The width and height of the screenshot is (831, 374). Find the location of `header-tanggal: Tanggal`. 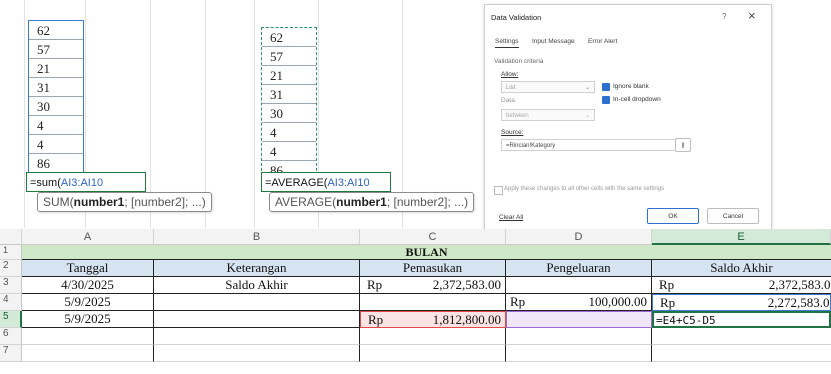

header-tanggal: Tanggal is located at coordinates (88, 268).